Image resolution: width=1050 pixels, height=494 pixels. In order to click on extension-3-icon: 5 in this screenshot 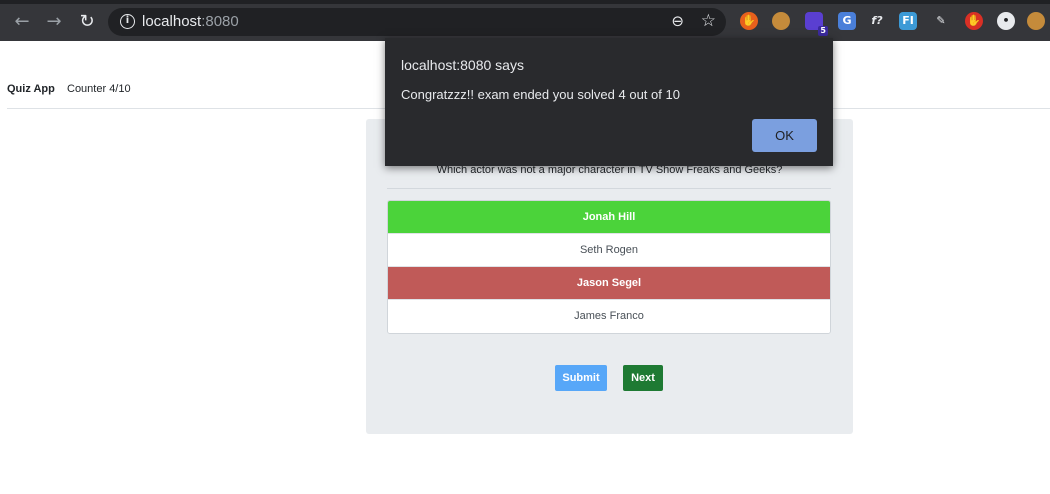, I will do `click(816, 24)`.